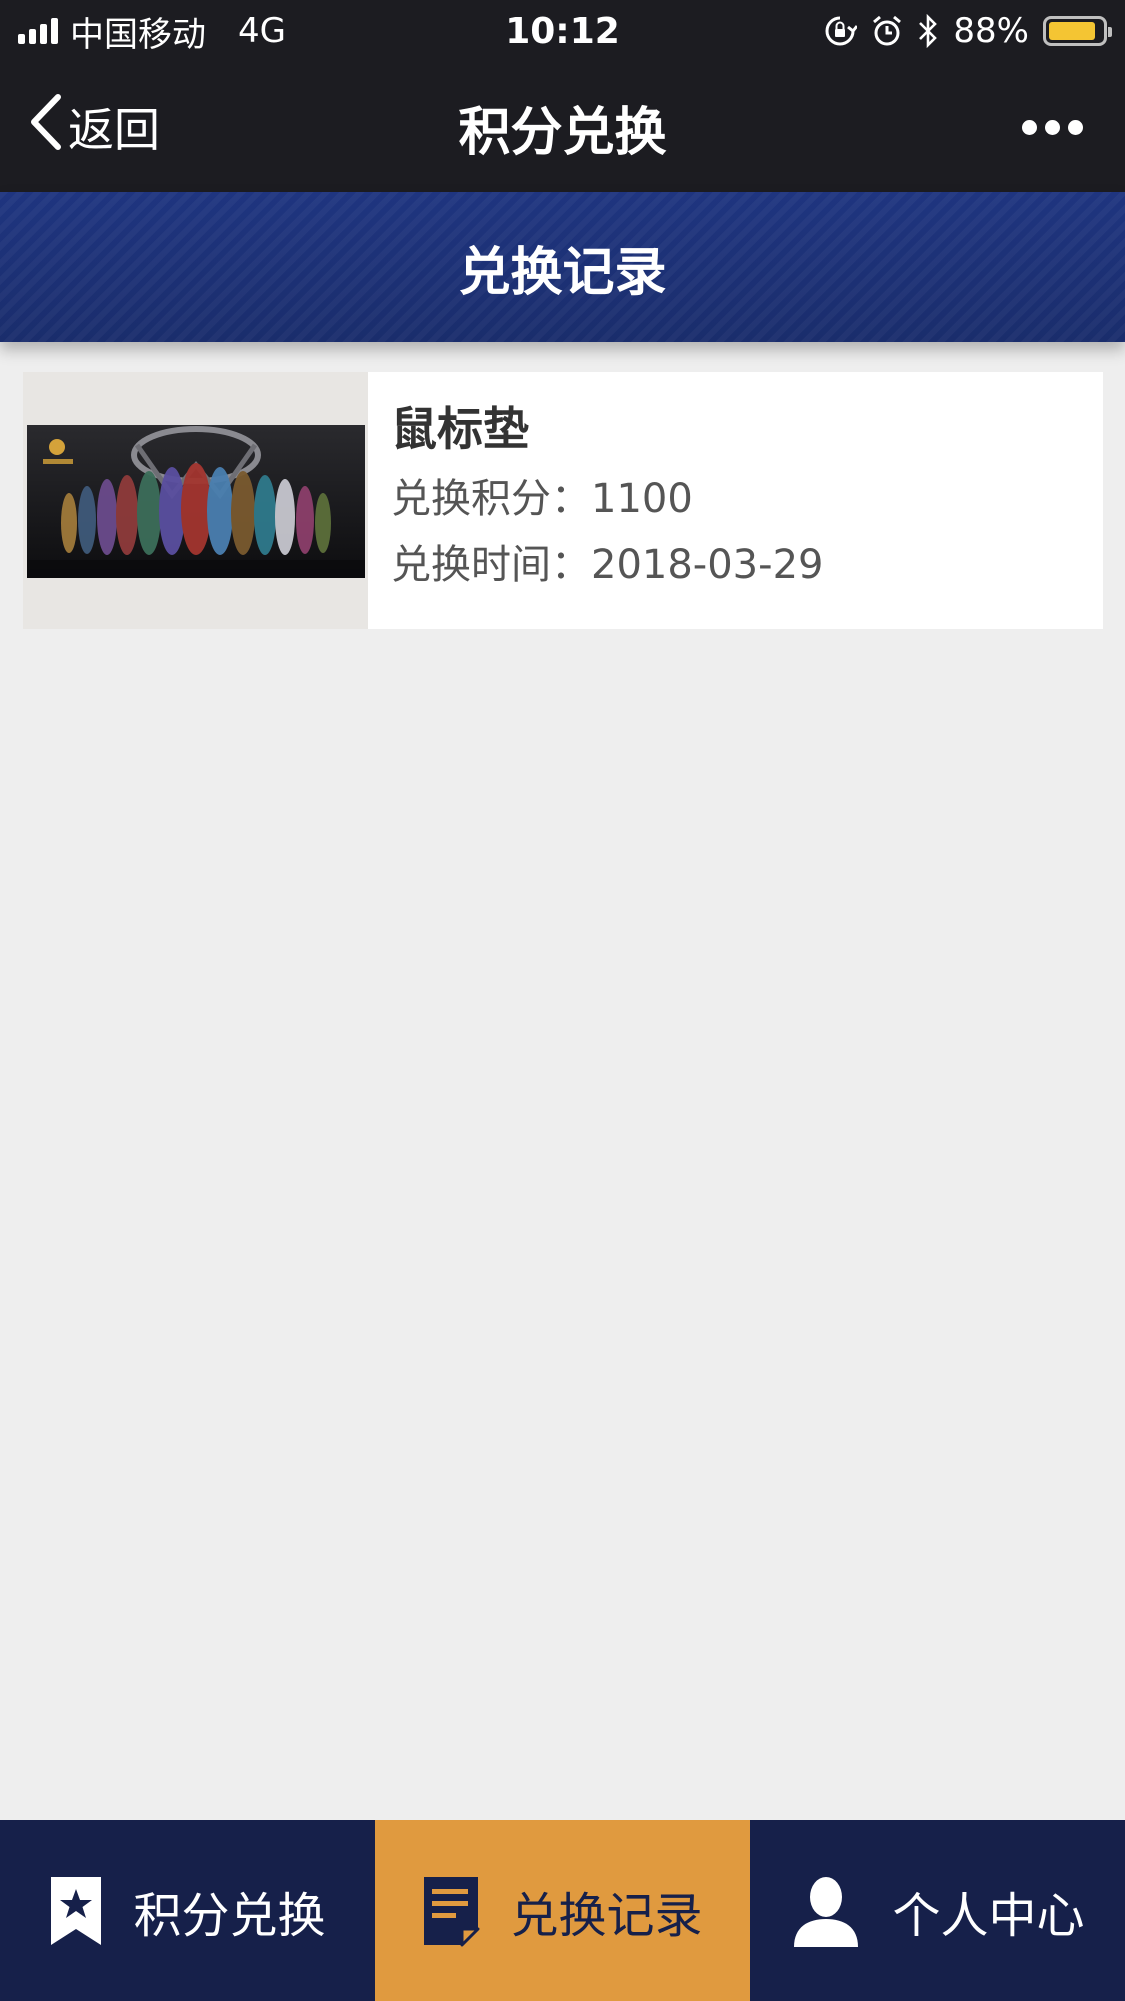  I want to click on item-name: 鼠标垫, so click(460, 429).